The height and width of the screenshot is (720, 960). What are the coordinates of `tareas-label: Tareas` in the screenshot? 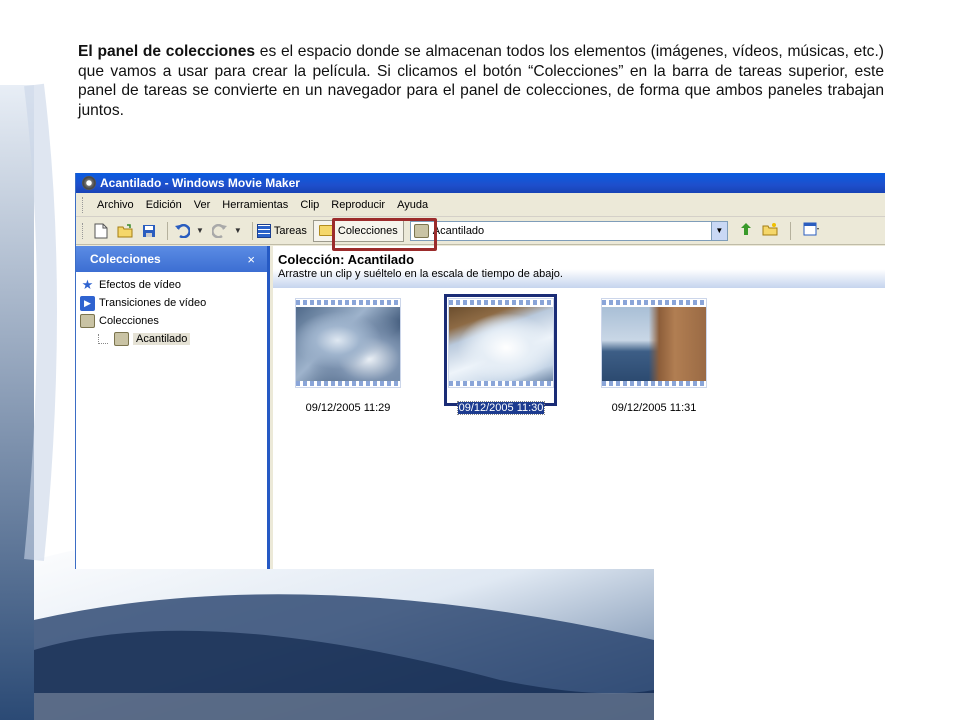 It's located at (290, 230).